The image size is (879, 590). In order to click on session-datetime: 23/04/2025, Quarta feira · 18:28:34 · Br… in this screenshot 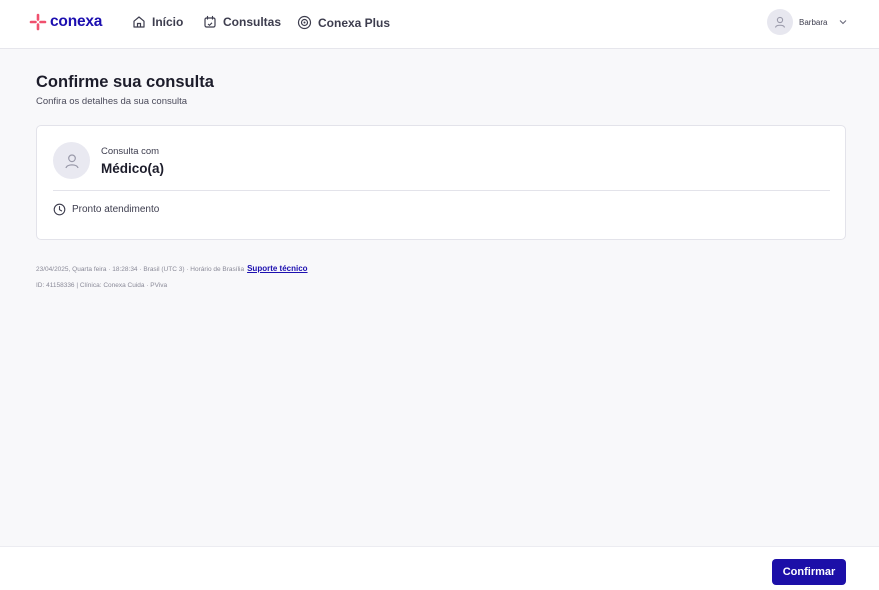, I will do `click(140, 269)`.